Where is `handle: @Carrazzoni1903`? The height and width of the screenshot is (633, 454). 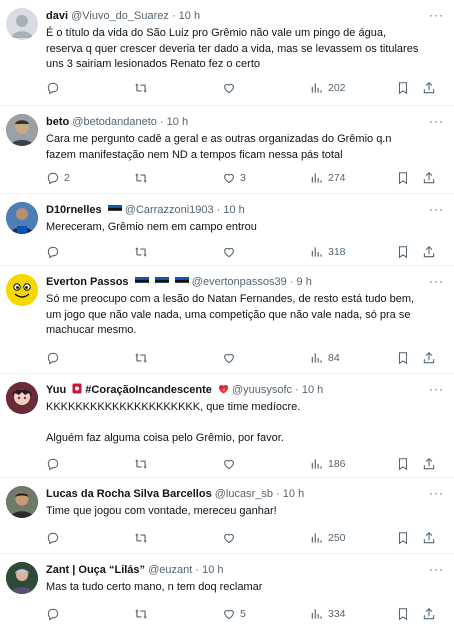 handle: @Carrazzoni1903 is located at coordinates (169, 210).